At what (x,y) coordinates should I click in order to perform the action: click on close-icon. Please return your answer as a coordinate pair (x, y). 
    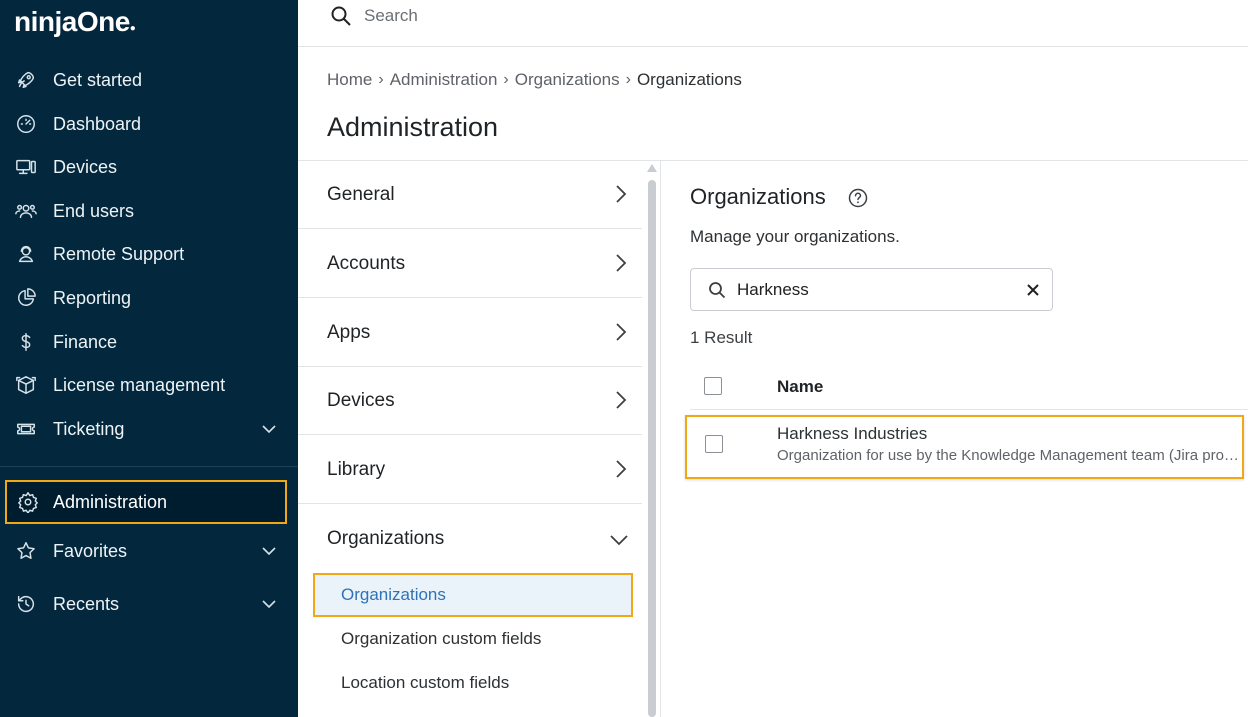
    Looking at the image, I should click on (1033, 290).